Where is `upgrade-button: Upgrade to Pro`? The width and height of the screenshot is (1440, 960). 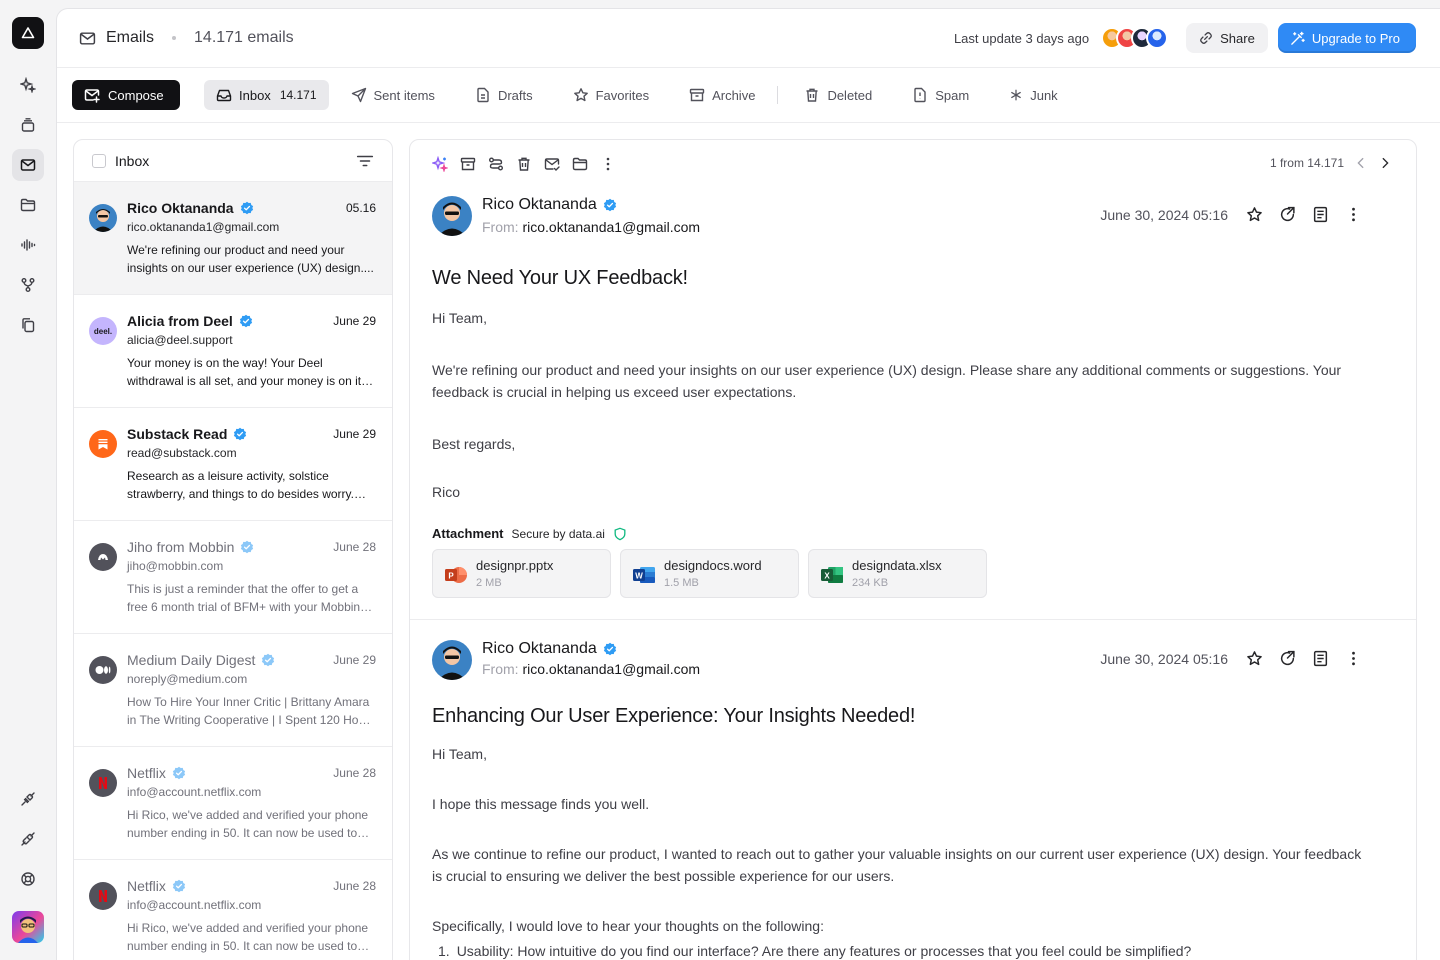 upgrade-button: Upgrade to Pro is located at coordinates (1346, 38).